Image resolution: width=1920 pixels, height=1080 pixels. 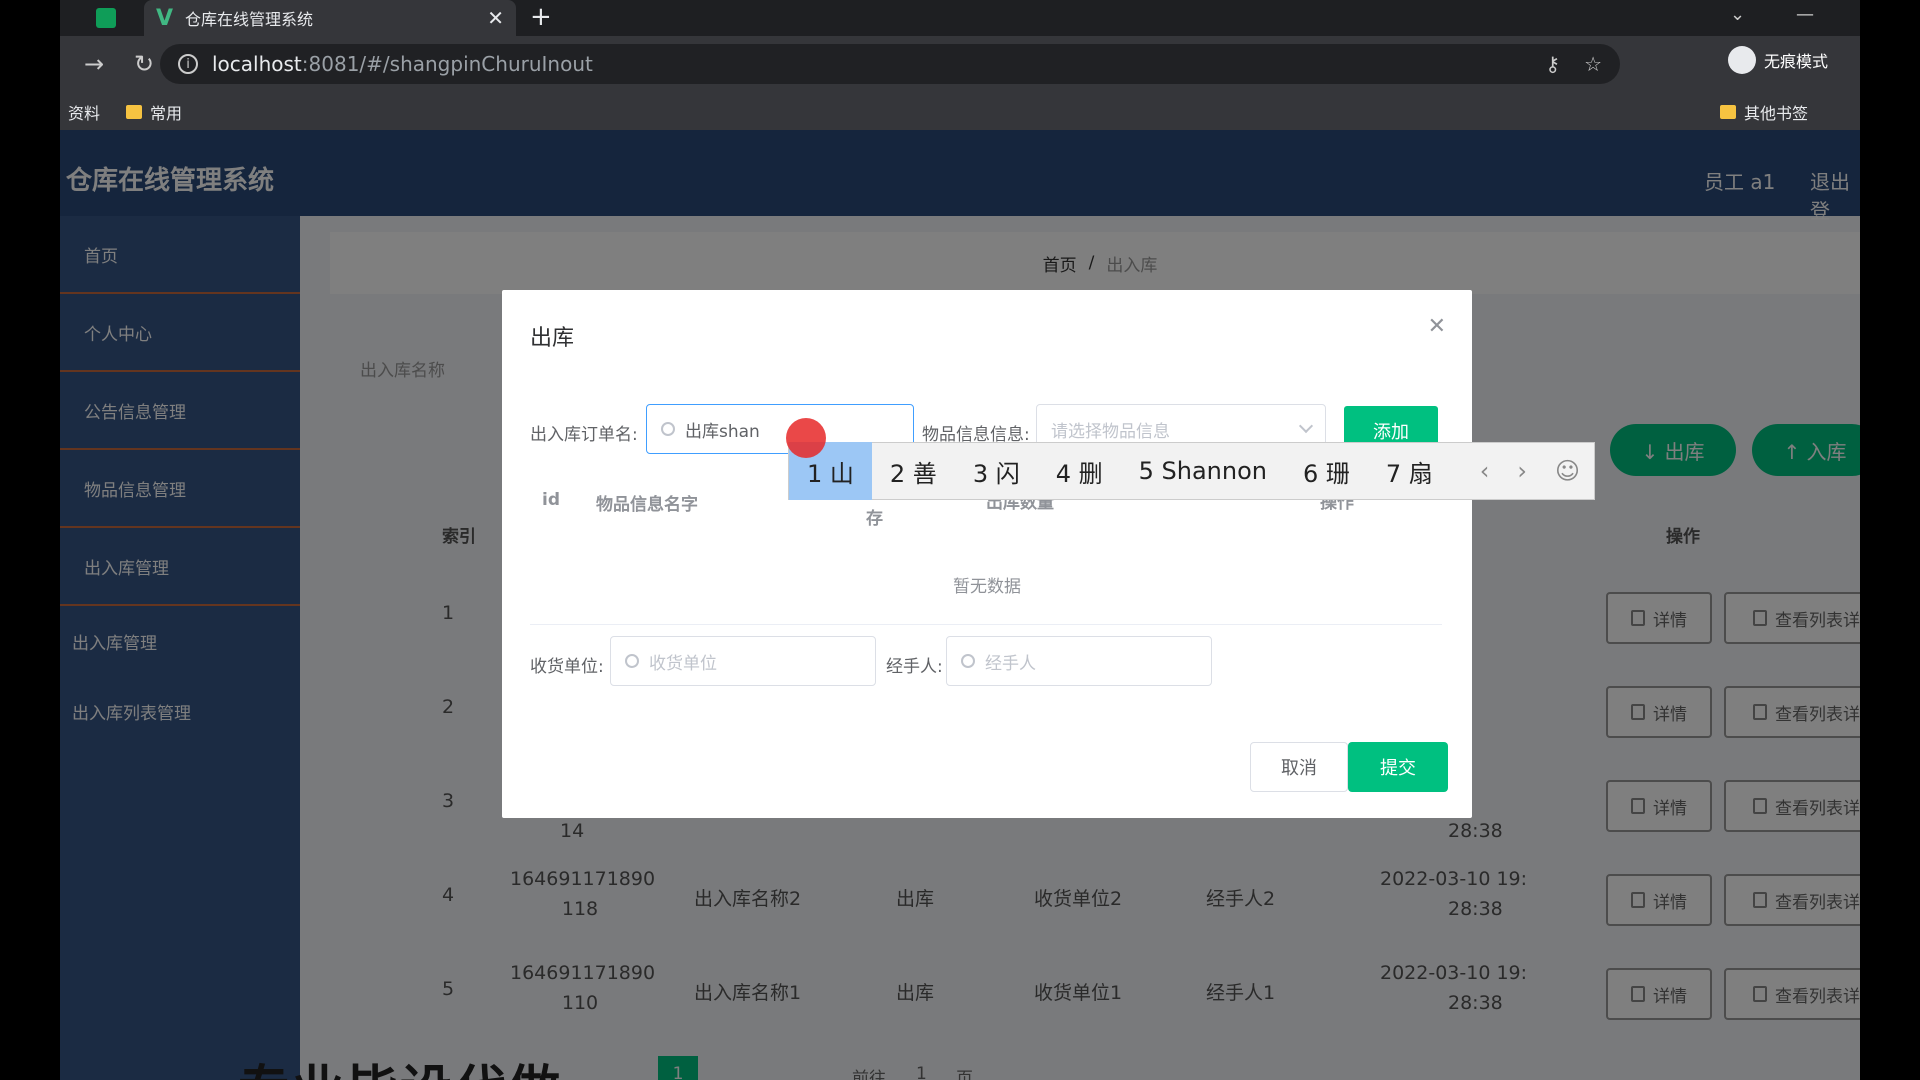 I want to click on forward-icon: →, so click(x=94, y=64).